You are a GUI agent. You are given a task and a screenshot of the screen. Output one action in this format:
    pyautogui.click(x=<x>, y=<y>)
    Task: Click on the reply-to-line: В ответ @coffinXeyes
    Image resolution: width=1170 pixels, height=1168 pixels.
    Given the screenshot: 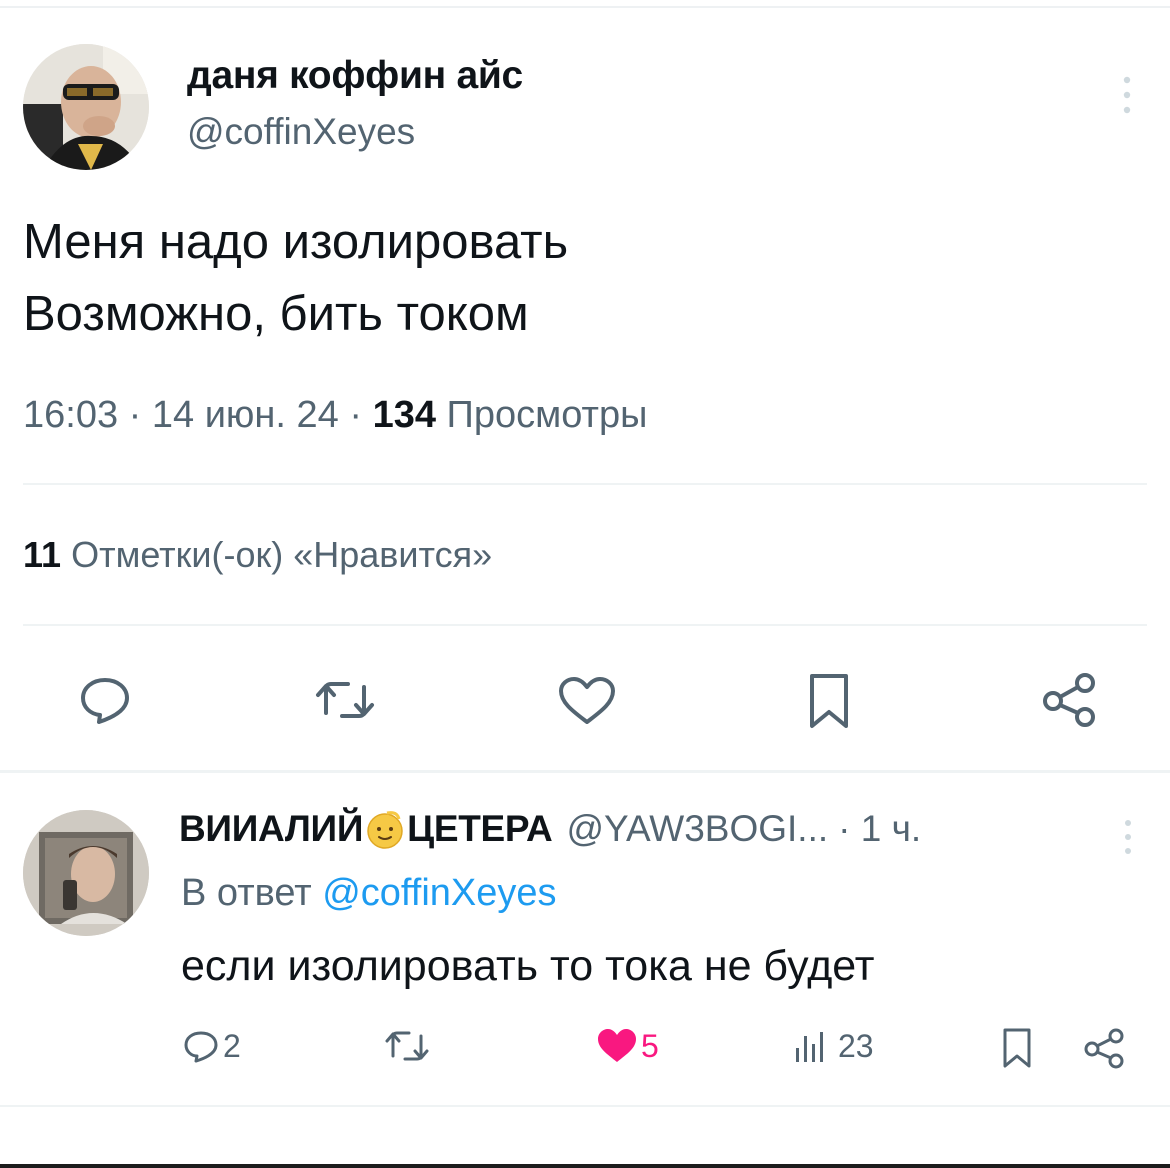 What is the action you would take?
    pyautogui.click(x=369, y=893)
    